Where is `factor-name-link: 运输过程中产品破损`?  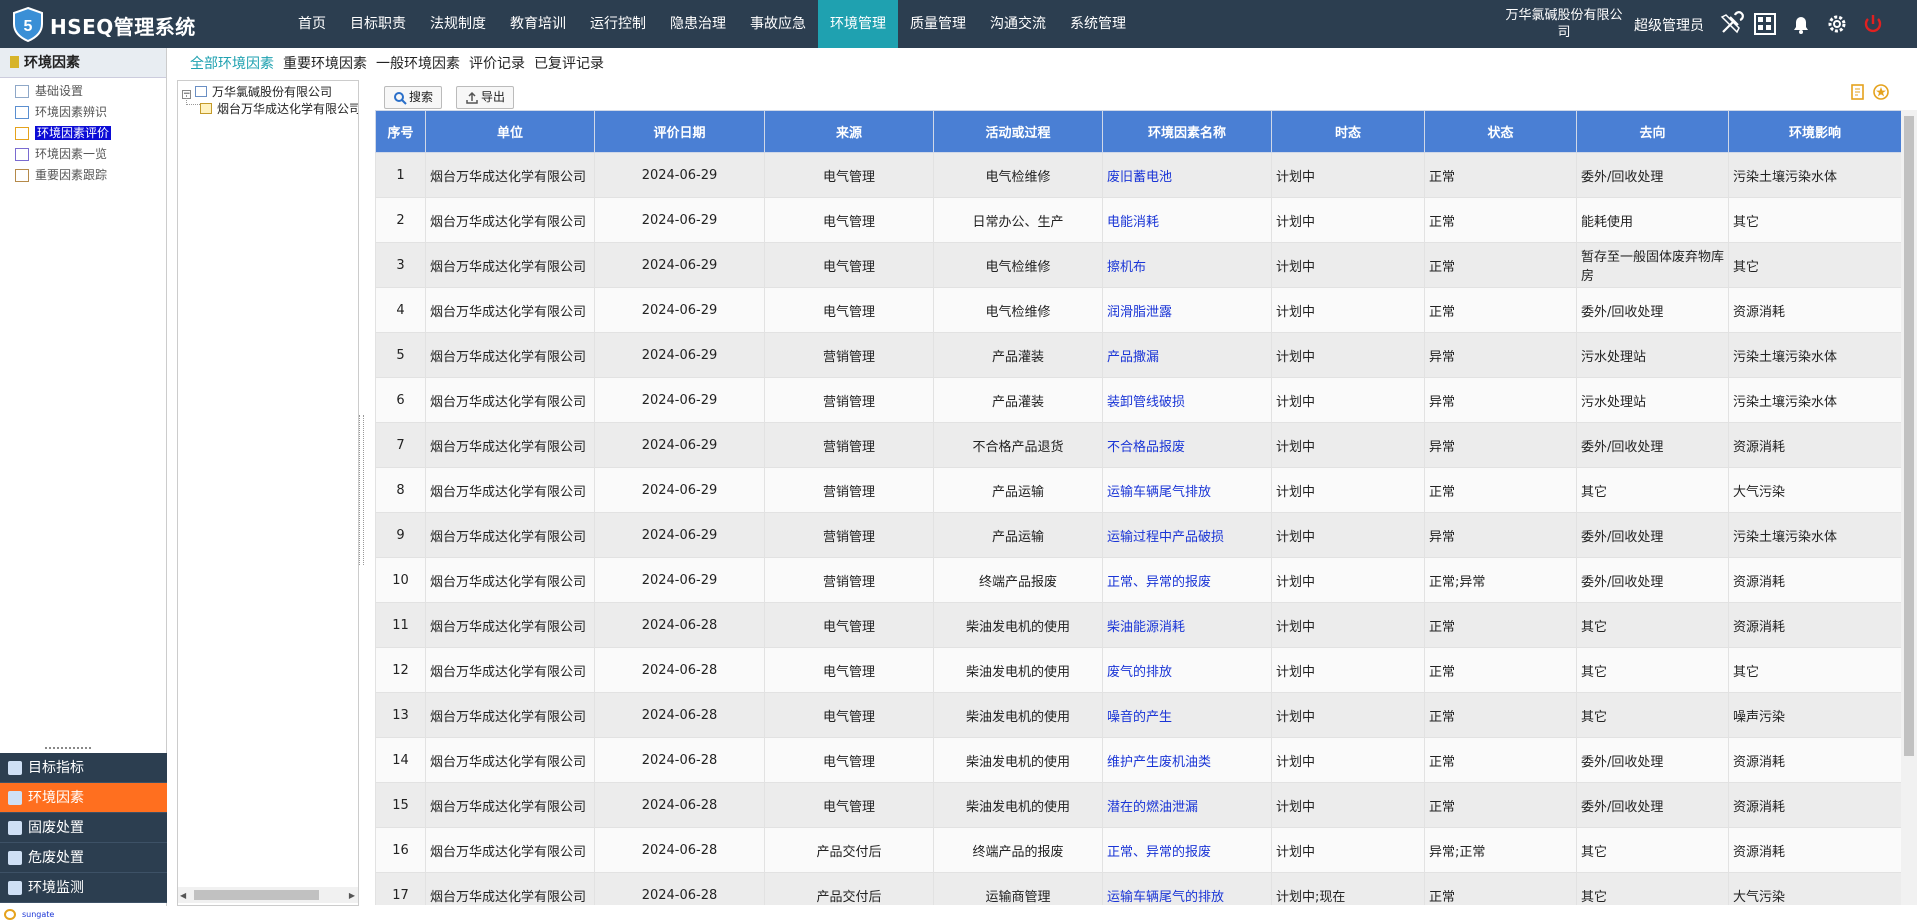 factor-name-link: 运输过程中产品破损 is located at coordinates (1187, 535).